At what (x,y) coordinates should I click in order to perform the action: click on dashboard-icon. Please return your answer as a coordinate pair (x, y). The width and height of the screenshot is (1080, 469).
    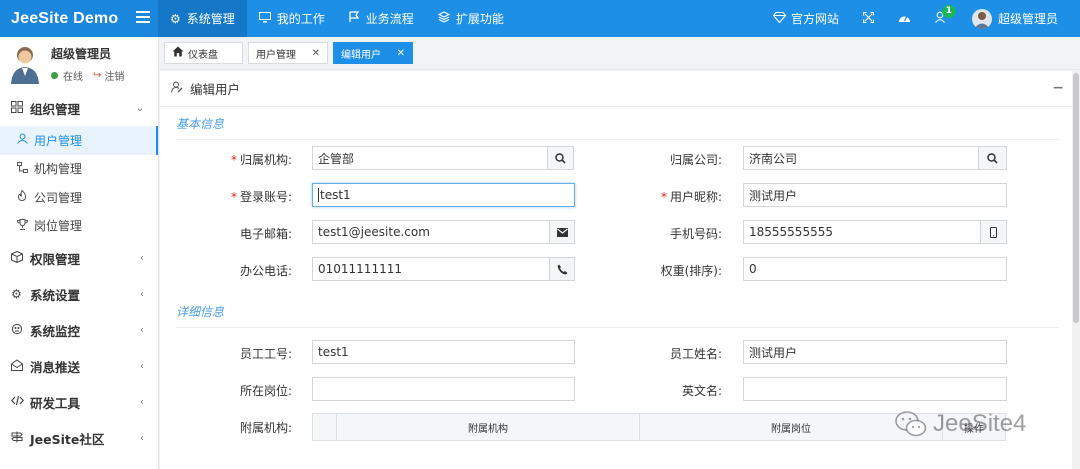
    Looking at the image, I should click on (904, 19).